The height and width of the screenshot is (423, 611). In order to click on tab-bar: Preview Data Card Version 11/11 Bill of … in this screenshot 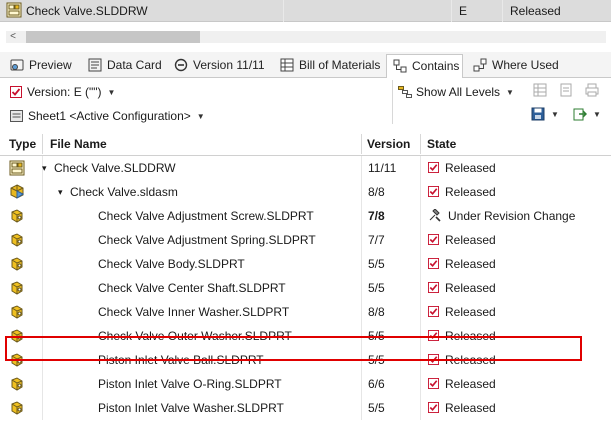, I will do `click(305, 65)`.